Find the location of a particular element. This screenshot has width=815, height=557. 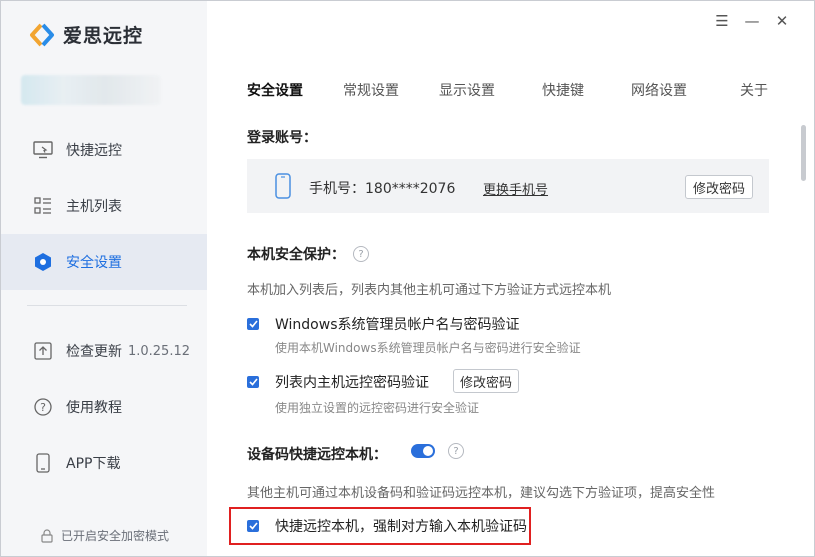

force-verify-code-checkbox is located at coordinates (253, 526).